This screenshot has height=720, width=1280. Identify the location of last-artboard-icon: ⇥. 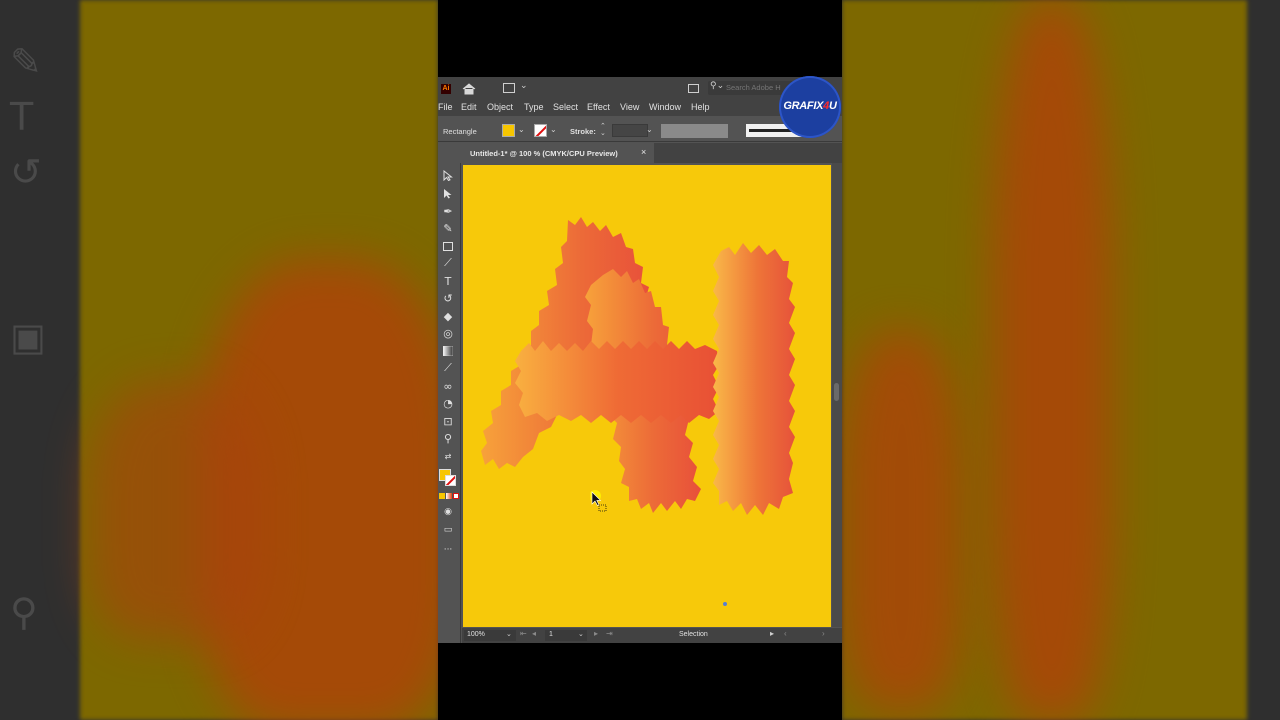
(609, 633).